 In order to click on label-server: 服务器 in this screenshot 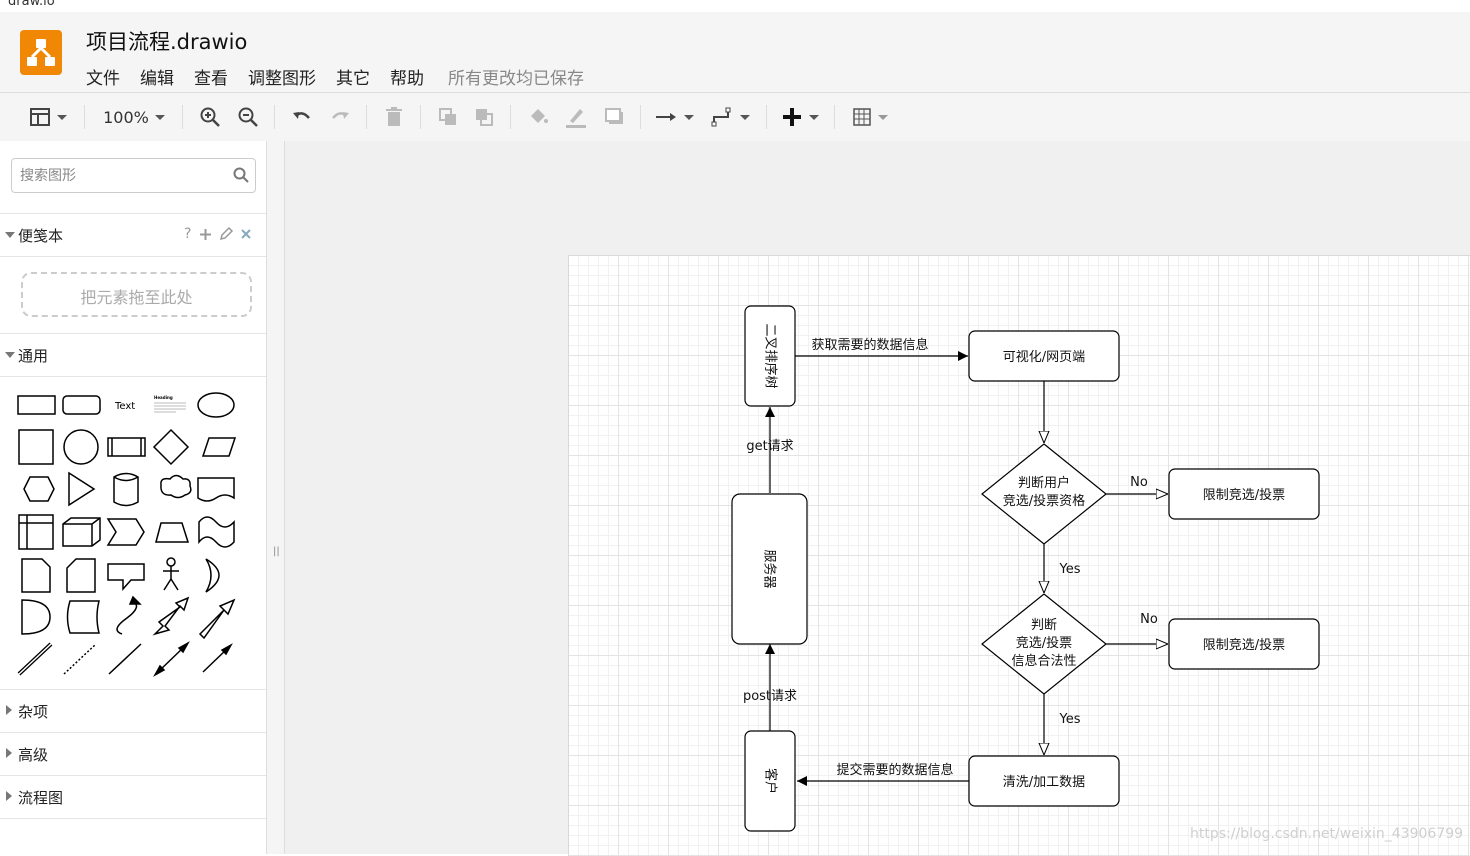, I will do `click(770, 568)`.